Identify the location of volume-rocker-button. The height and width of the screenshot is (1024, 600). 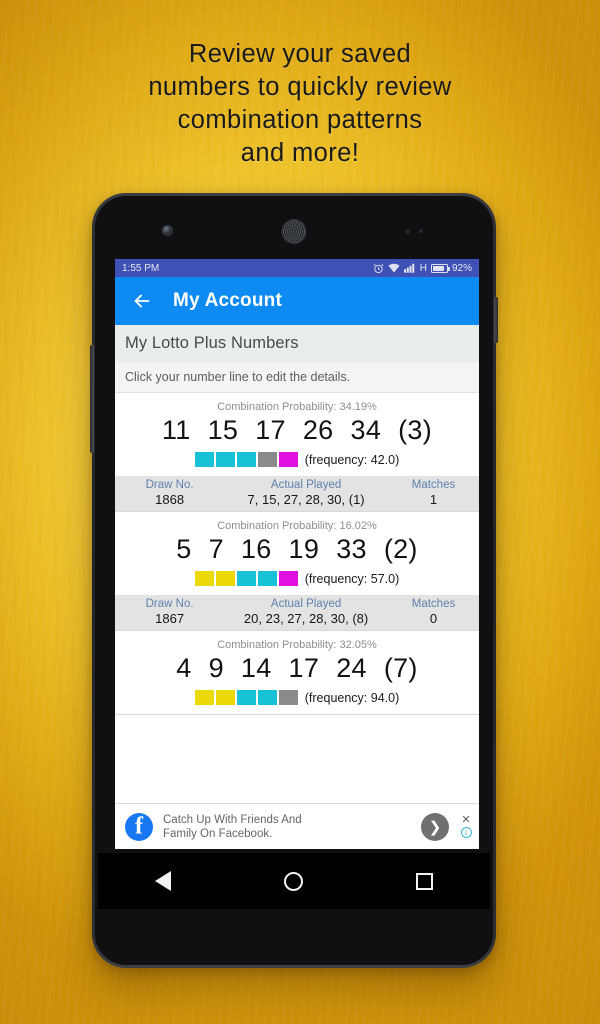
(92, 399).